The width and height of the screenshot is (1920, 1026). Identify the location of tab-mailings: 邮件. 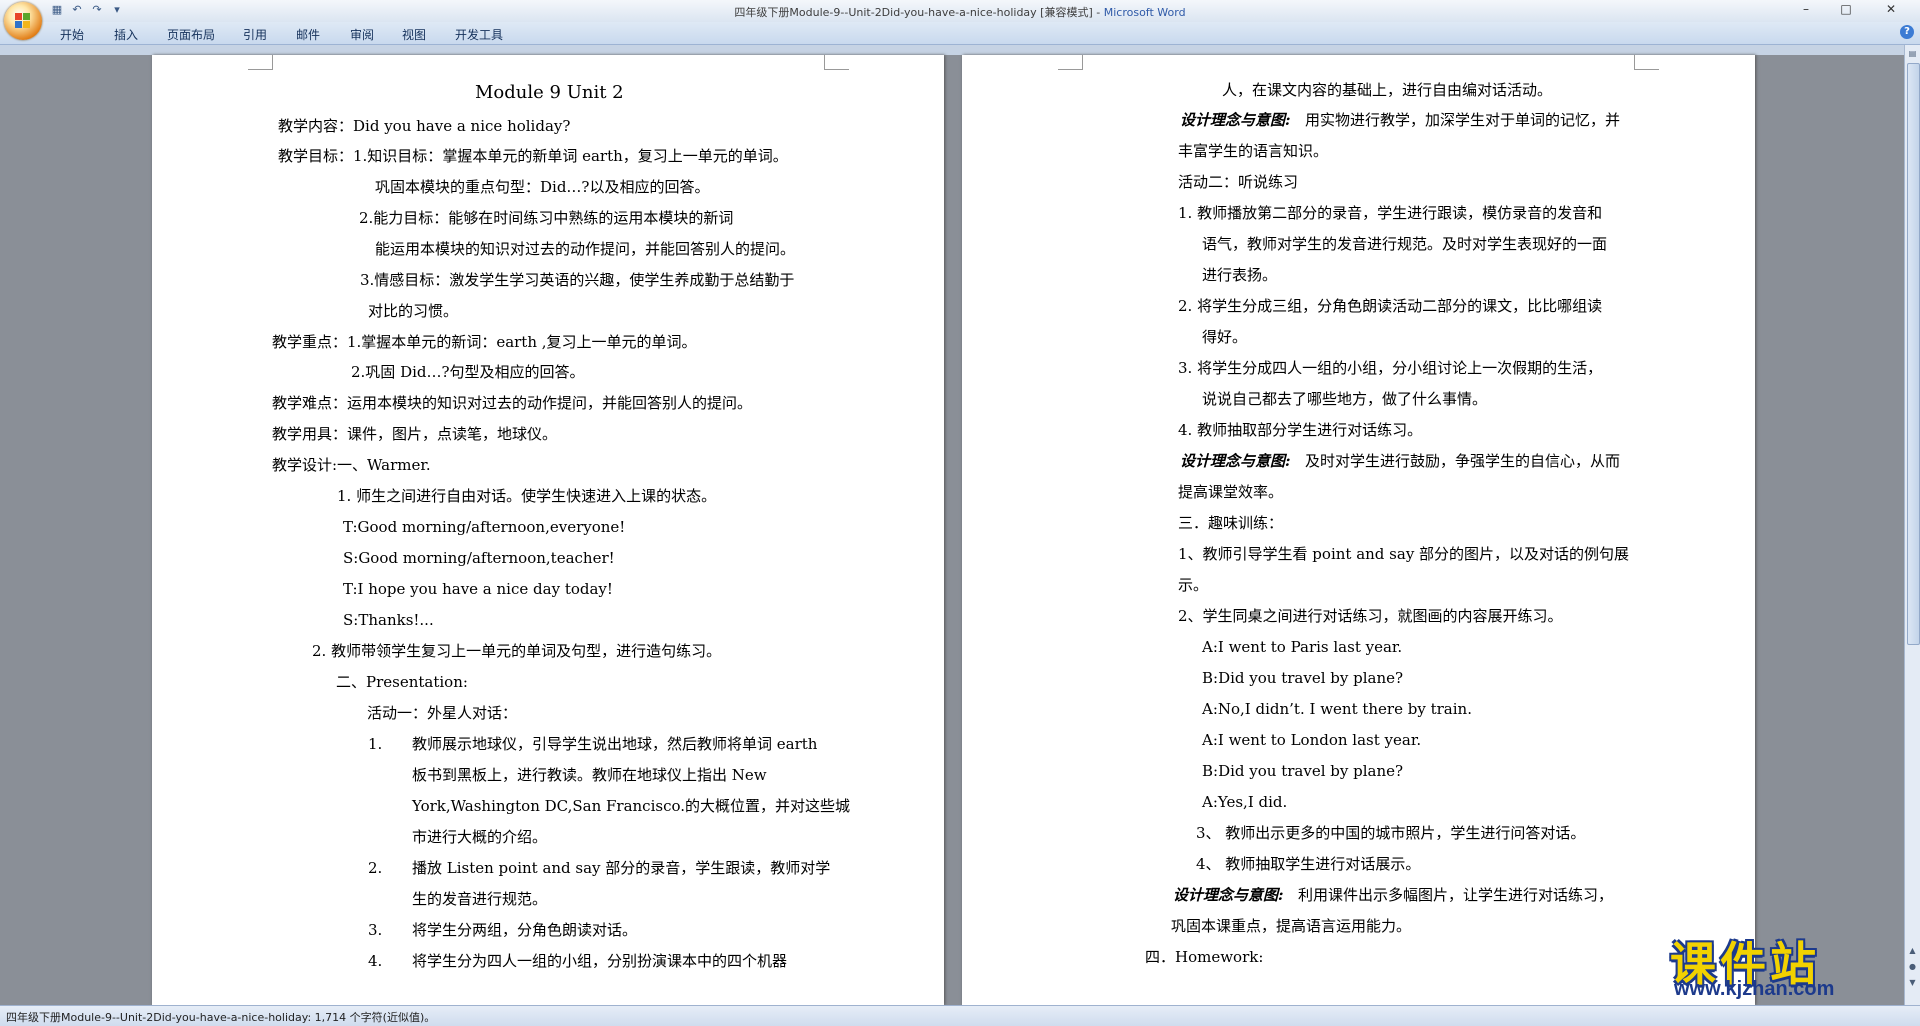
(308, 34).